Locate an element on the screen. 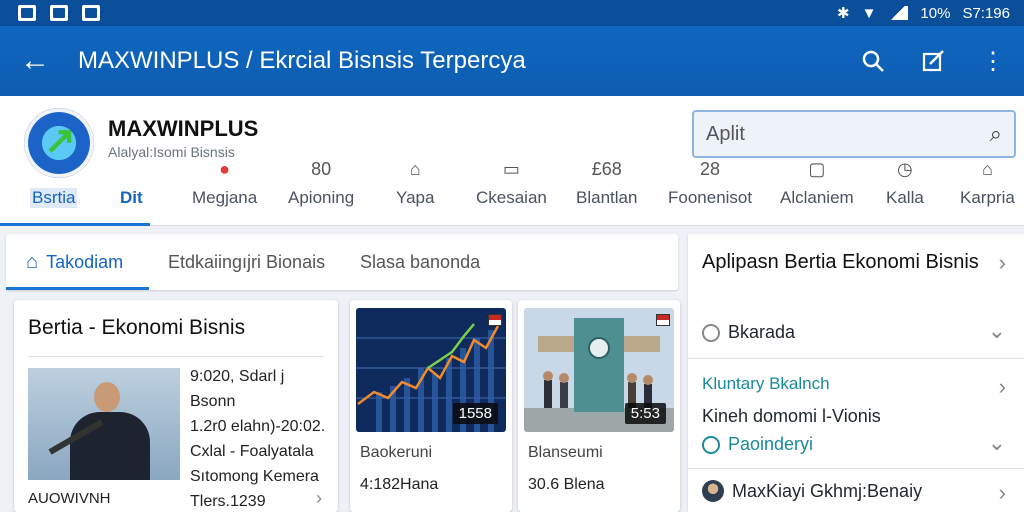 The height and width of the screenshot is (512, 1024). category-bsrtia: Bsrtia is located at coordinates (54, 192).